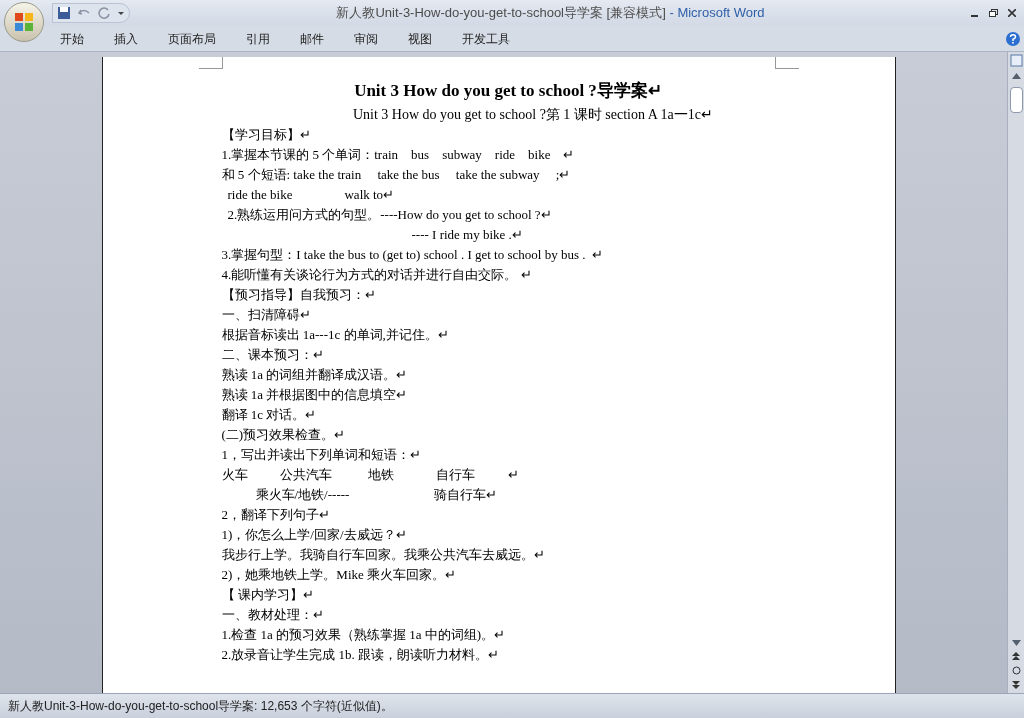 The width and height of the screenshot is (1024, 718). Describe the element at coordinates (364, 635) in the screenshot. I see `document-line: 1.检查 1a 的预习效果（熟练掌握 1a 中的词组)。↵` at that location.